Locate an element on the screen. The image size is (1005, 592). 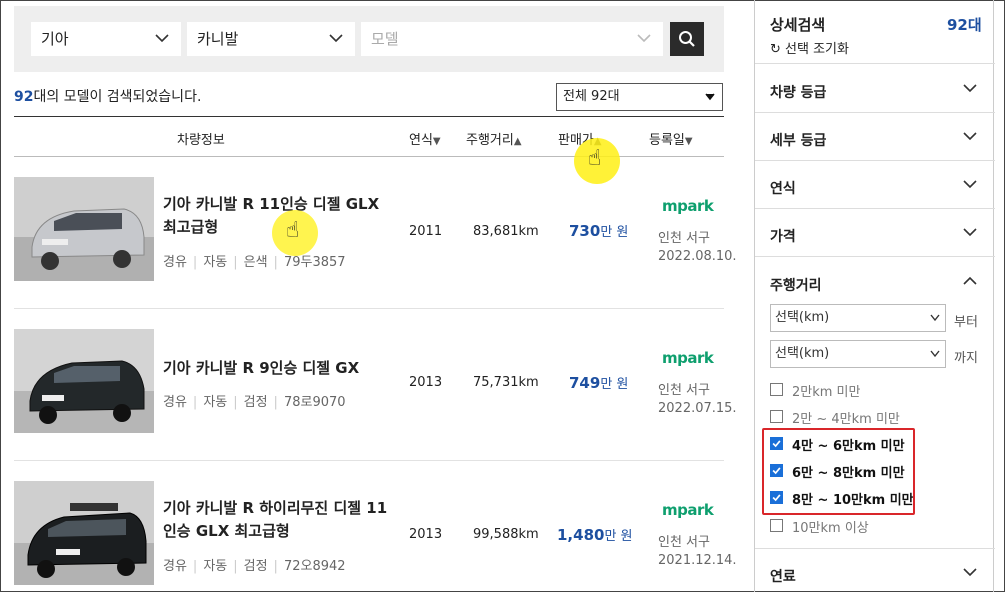
listing-price: 1,480만 원 is located at coordinates (595, 534).